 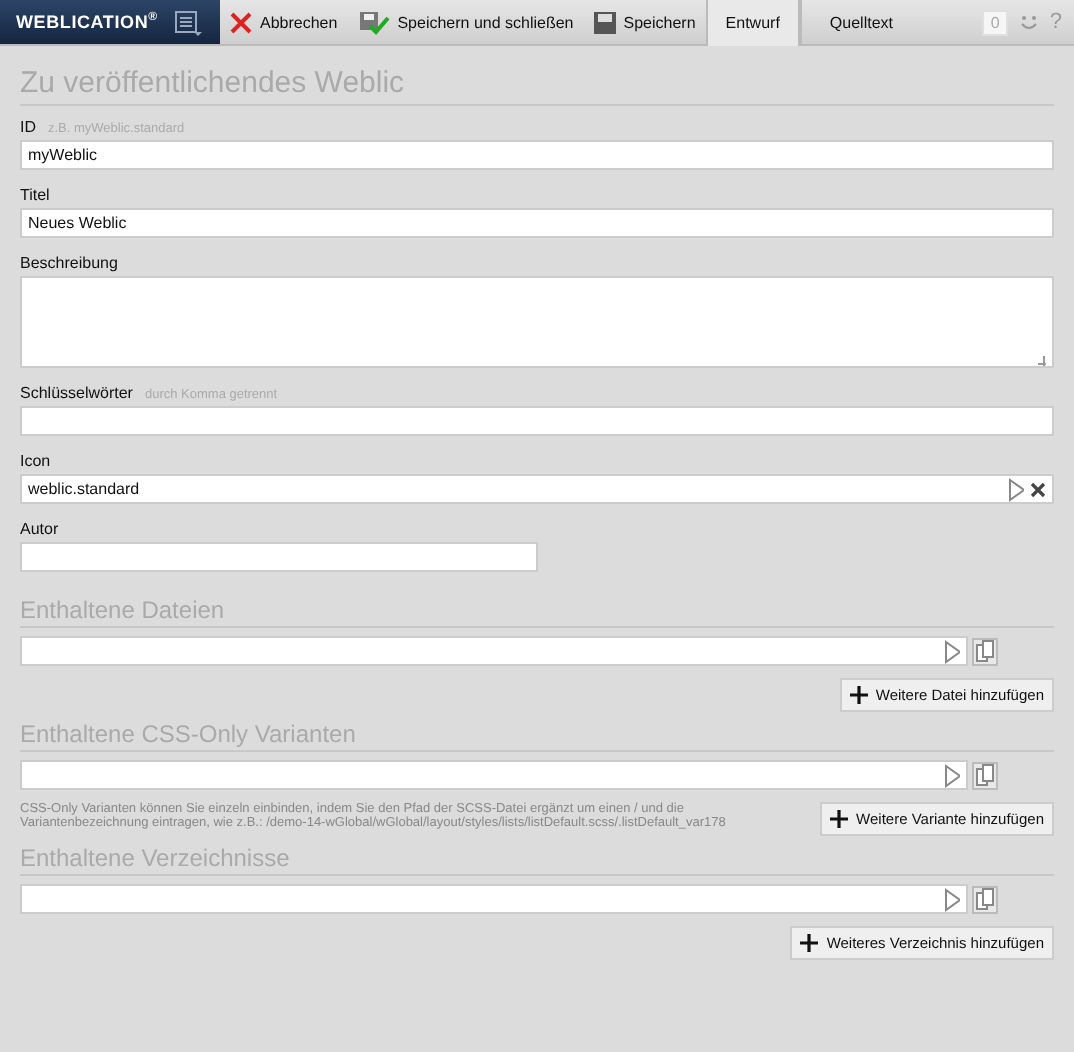 I want to click on tab: Quelltext, so click(x=860, y=22).